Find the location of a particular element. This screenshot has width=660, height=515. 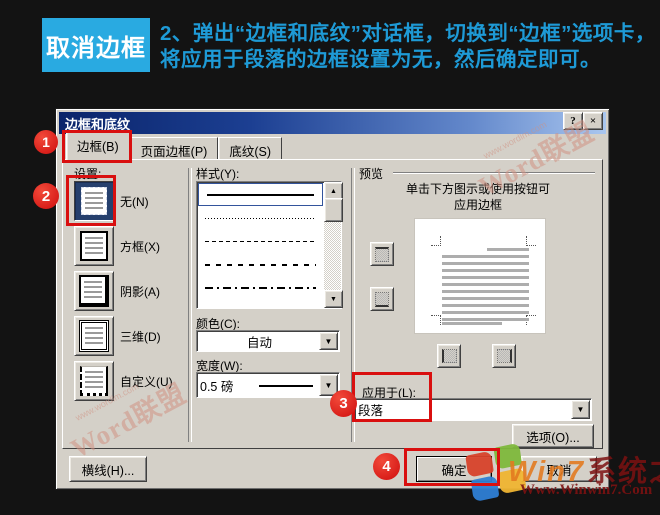

right-border-icon is located at coordinates (504, 356).